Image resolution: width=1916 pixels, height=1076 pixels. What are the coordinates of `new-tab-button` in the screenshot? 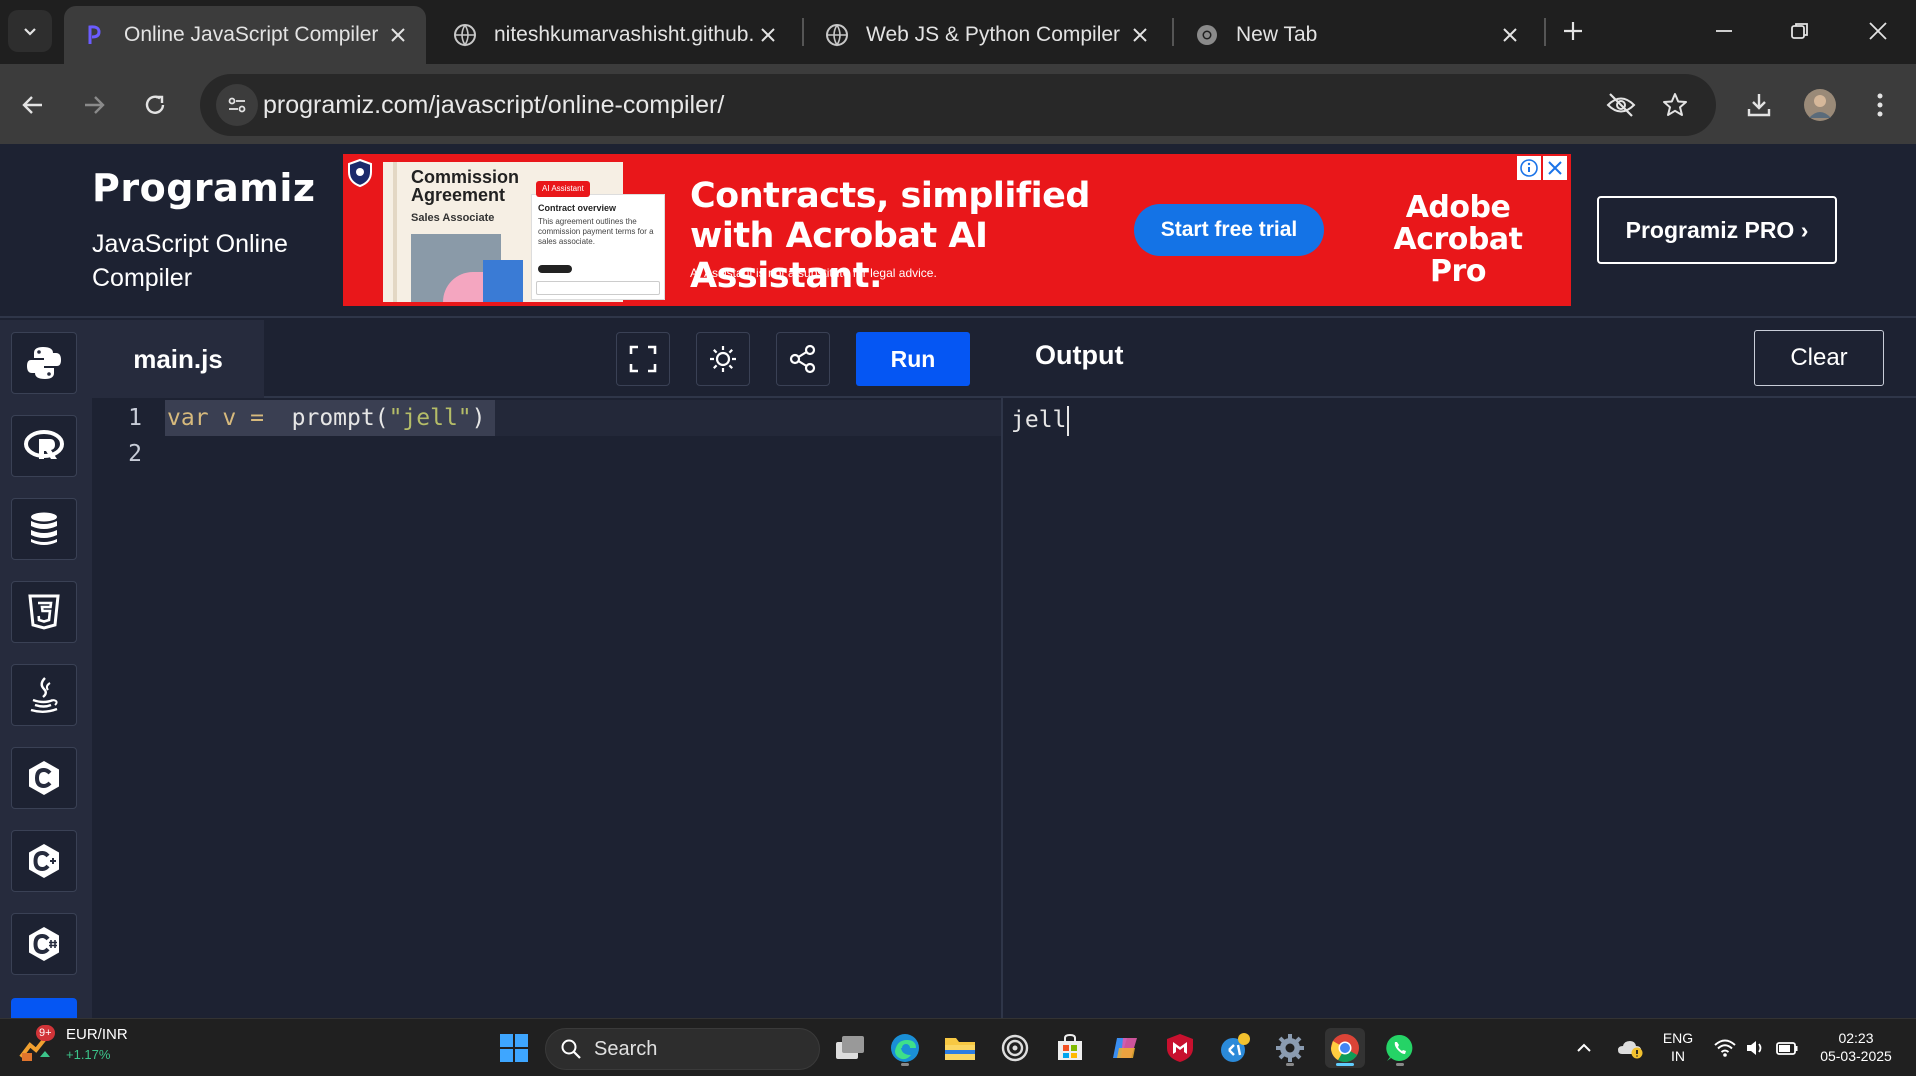 It's located at (1573, 31).